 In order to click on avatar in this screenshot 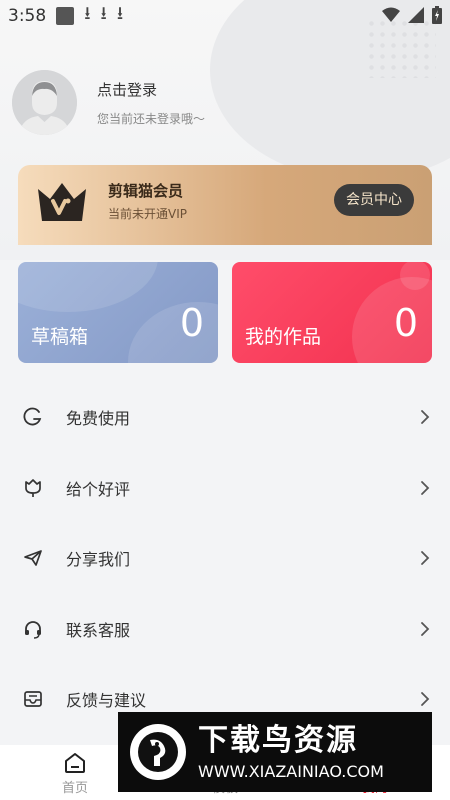, I will do `click(44, 102)`.